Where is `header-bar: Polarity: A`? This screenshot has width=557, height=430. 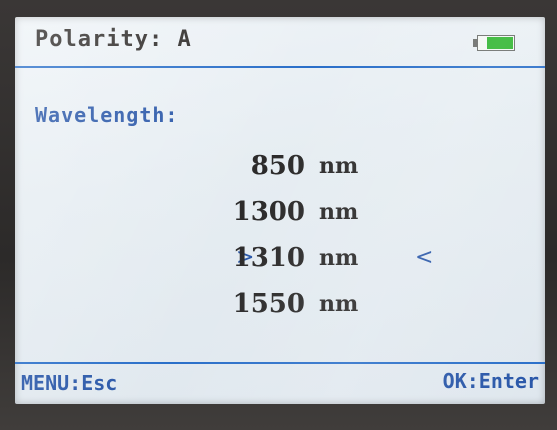 header-bar: Polarity: A is located at coordinates (280, 41).